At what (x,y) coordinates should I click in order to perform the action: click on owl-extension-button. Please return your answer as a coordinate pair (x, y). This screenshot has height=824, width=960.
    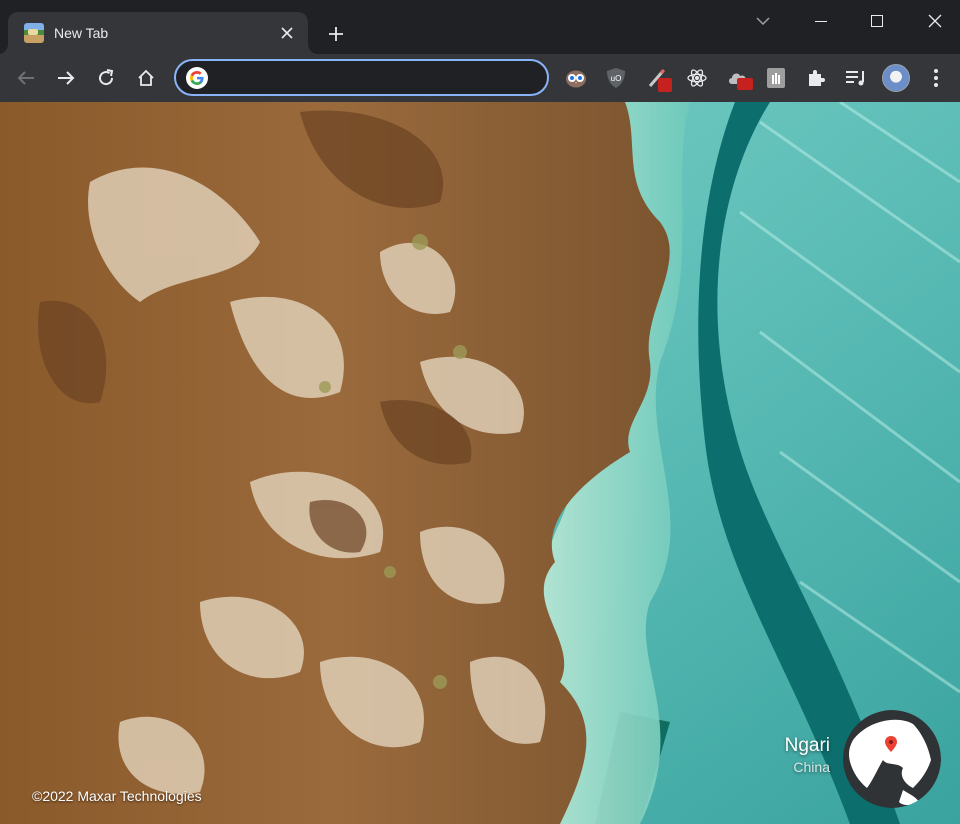
    Looking at the image, I should click on (576, 78).